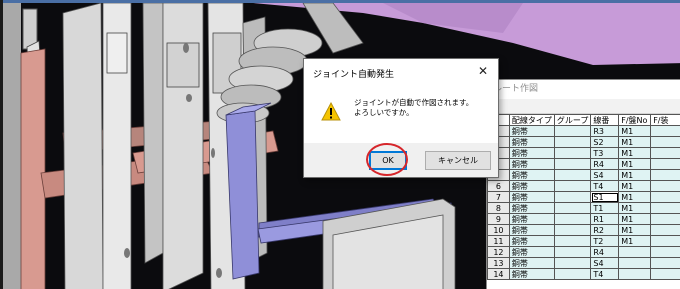 This screenshot has width=680, height=289. I want to click on table-row: 8 銅帯 T1 M1, so click(583, 208).